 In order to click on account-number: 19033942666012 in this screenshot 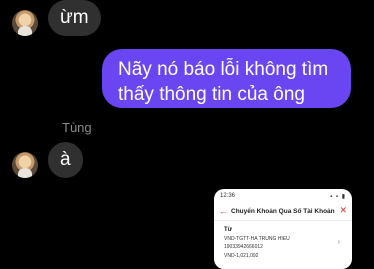, I will do `click(243, 247)`.